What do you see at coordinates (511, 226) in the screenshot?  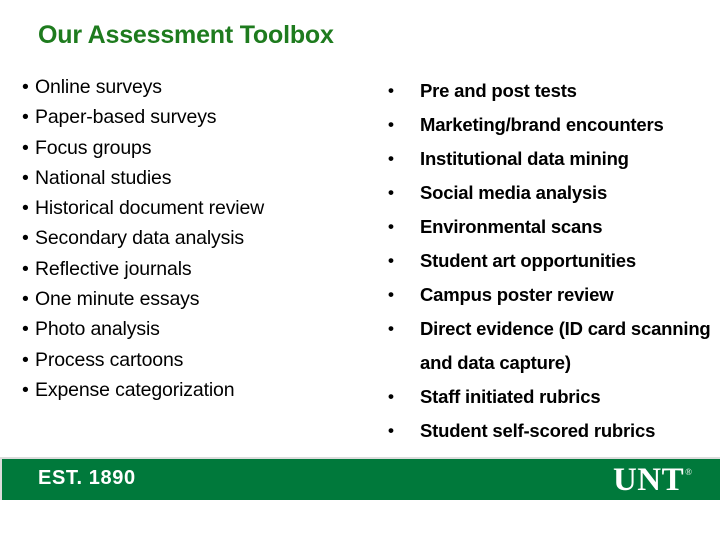 I see `list-item-label: Environmental scans` at bounding box center [511, 226].